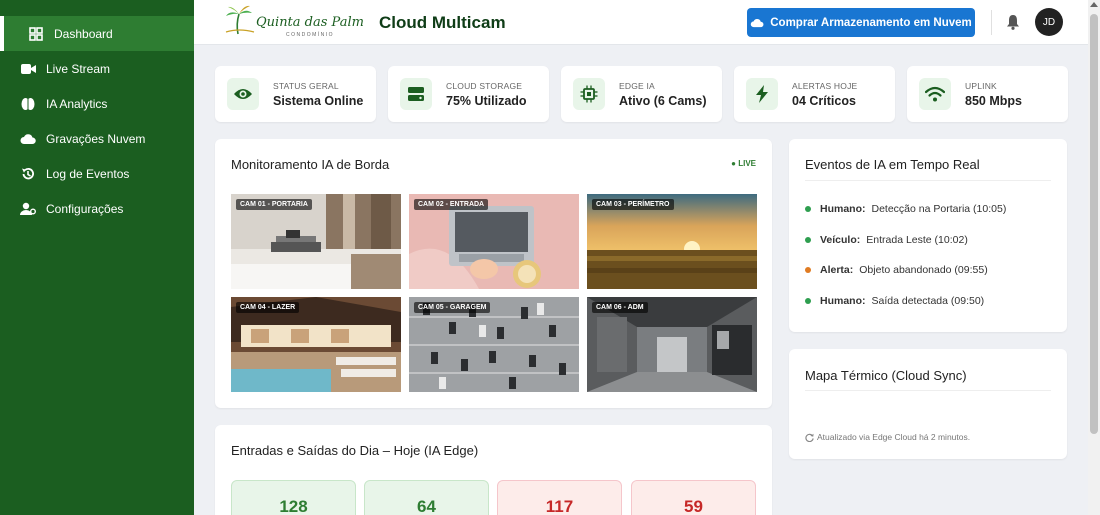 Image resolution: width=1100 pixels, height=515 pixels. I want to click on count-card: 117, so click(559, 497).